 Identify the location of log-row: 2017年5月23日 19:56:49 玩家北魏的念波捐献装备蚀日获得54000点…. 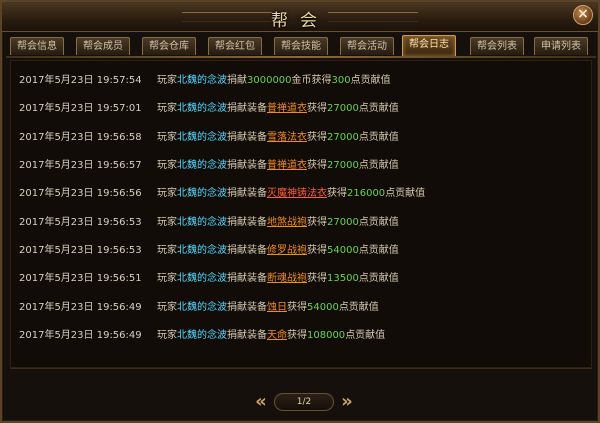
(199, 308).